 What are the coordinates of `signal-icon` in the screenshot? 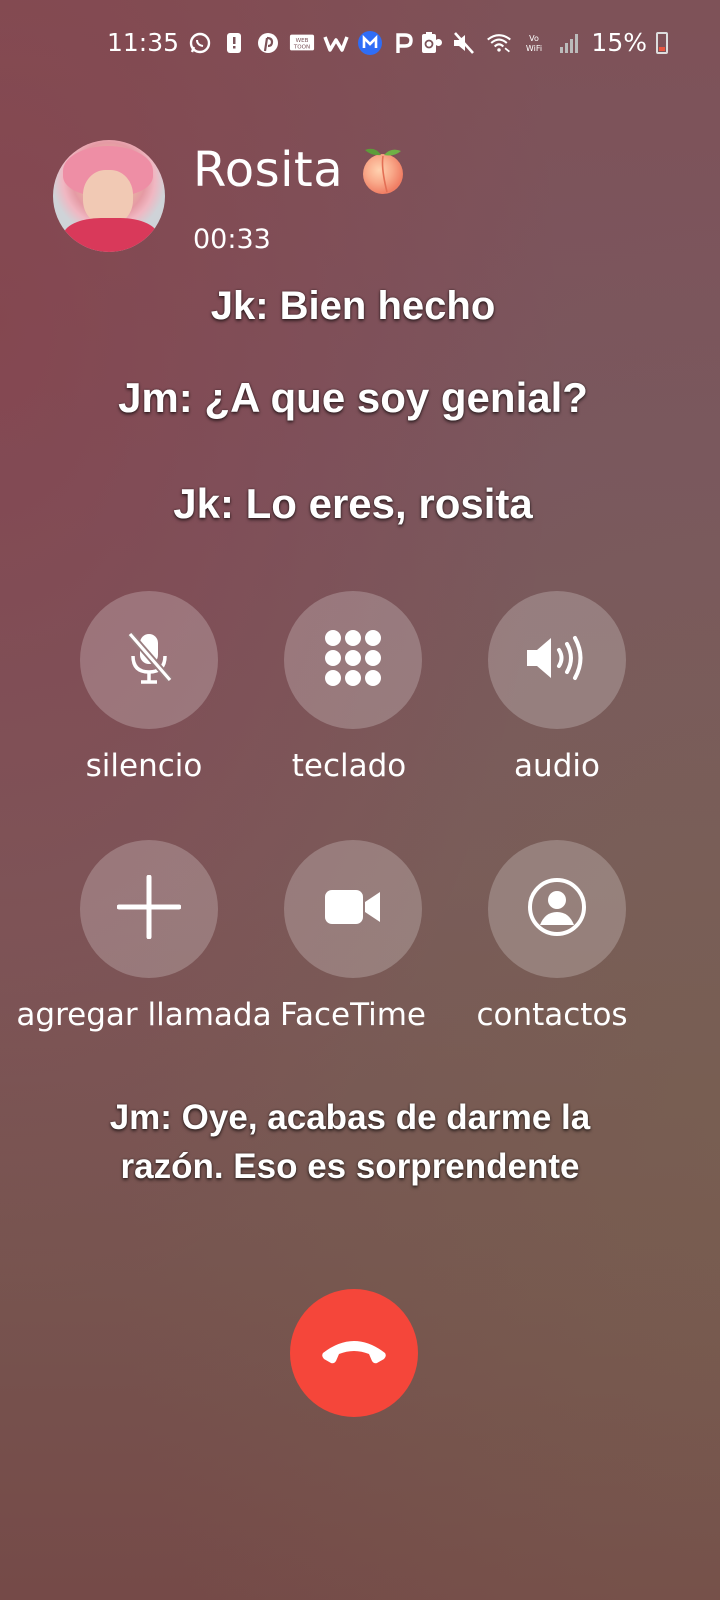 It's located at (569, 43).